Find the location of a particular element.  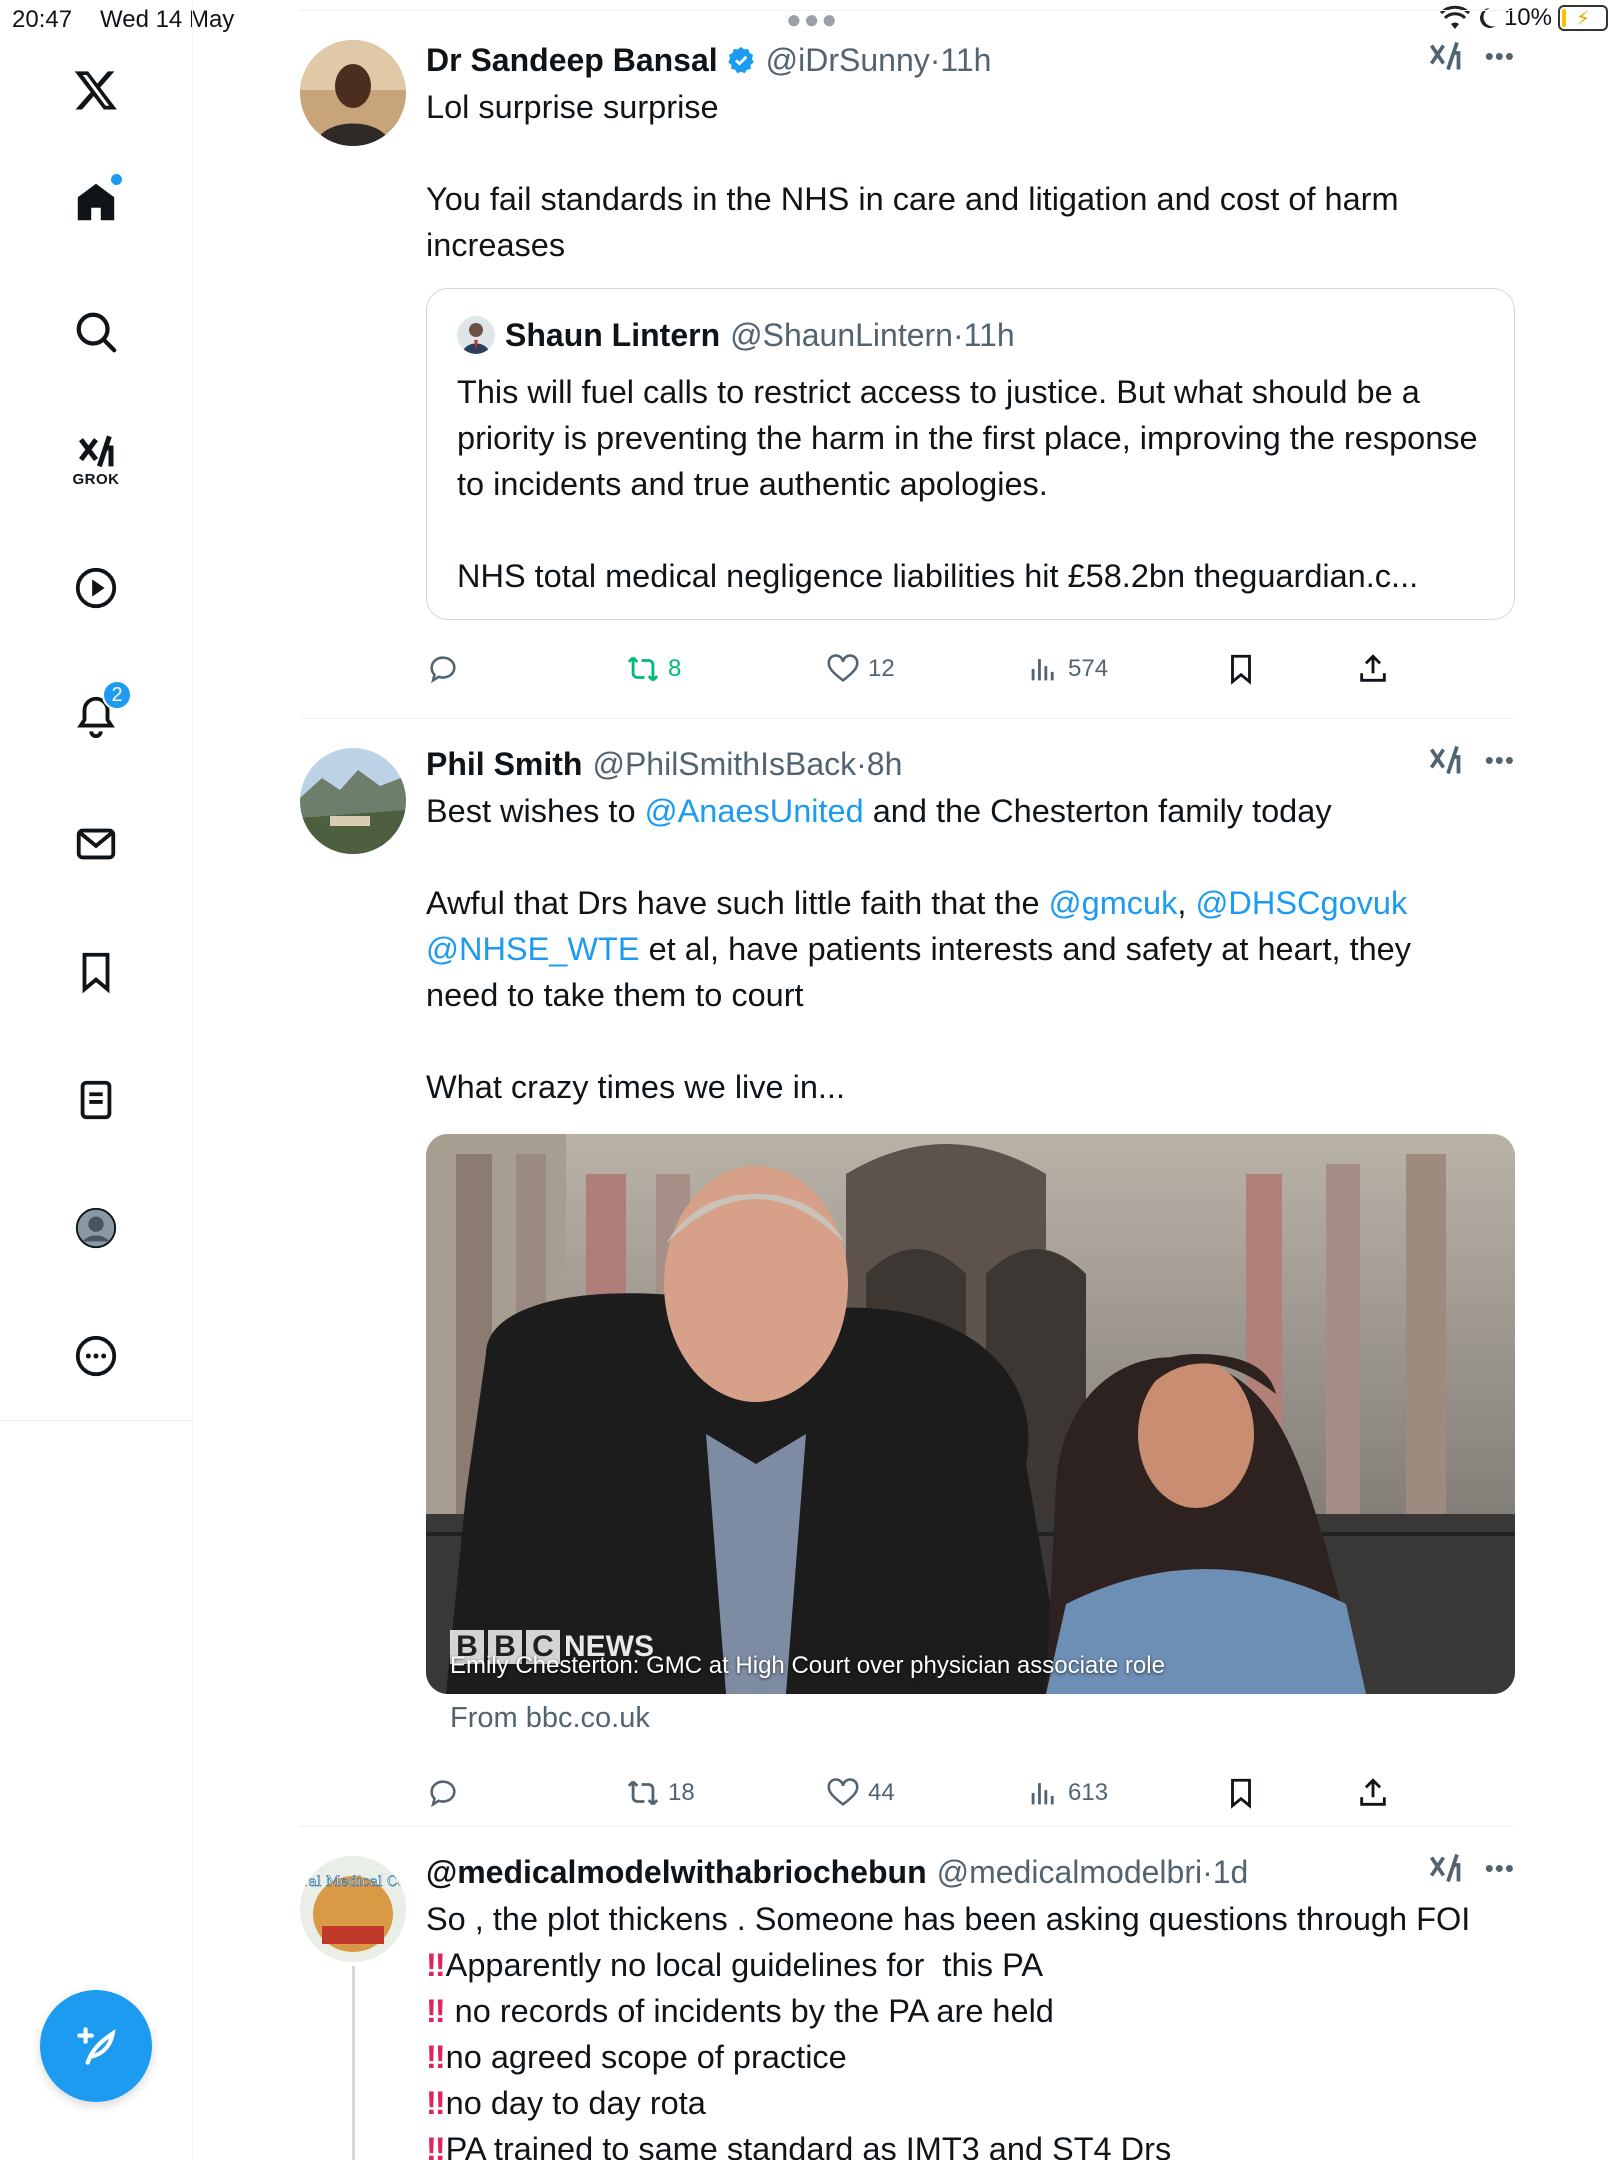

compose-feather-icon is located at coordinates (96, 2046).